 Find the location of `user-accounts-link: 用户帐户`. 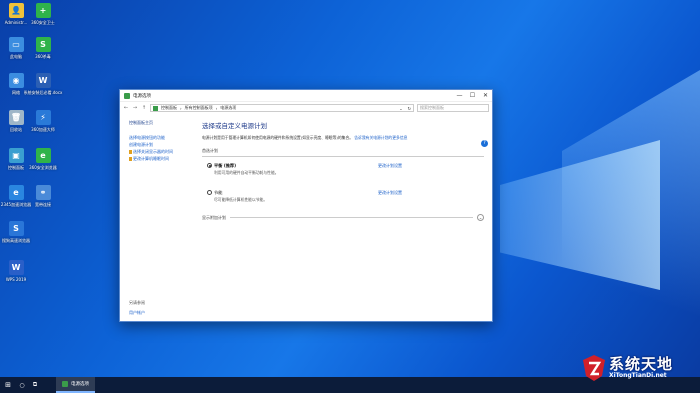

user-accounts-link: 用户帐户 is located at coordinates (137, 312).